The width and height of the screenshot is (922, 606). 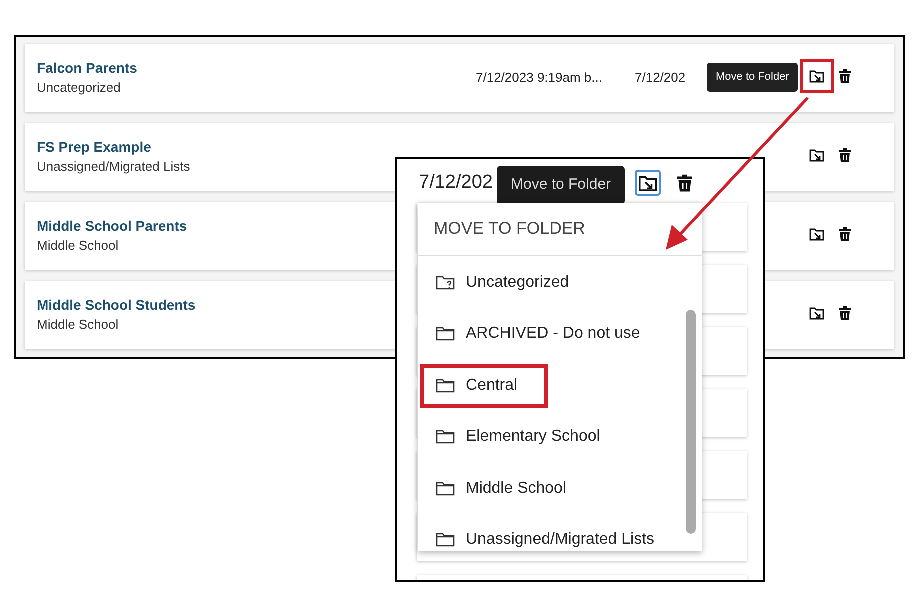 I want to click on list-name: Middle School Students, so click(x=116, y=305).